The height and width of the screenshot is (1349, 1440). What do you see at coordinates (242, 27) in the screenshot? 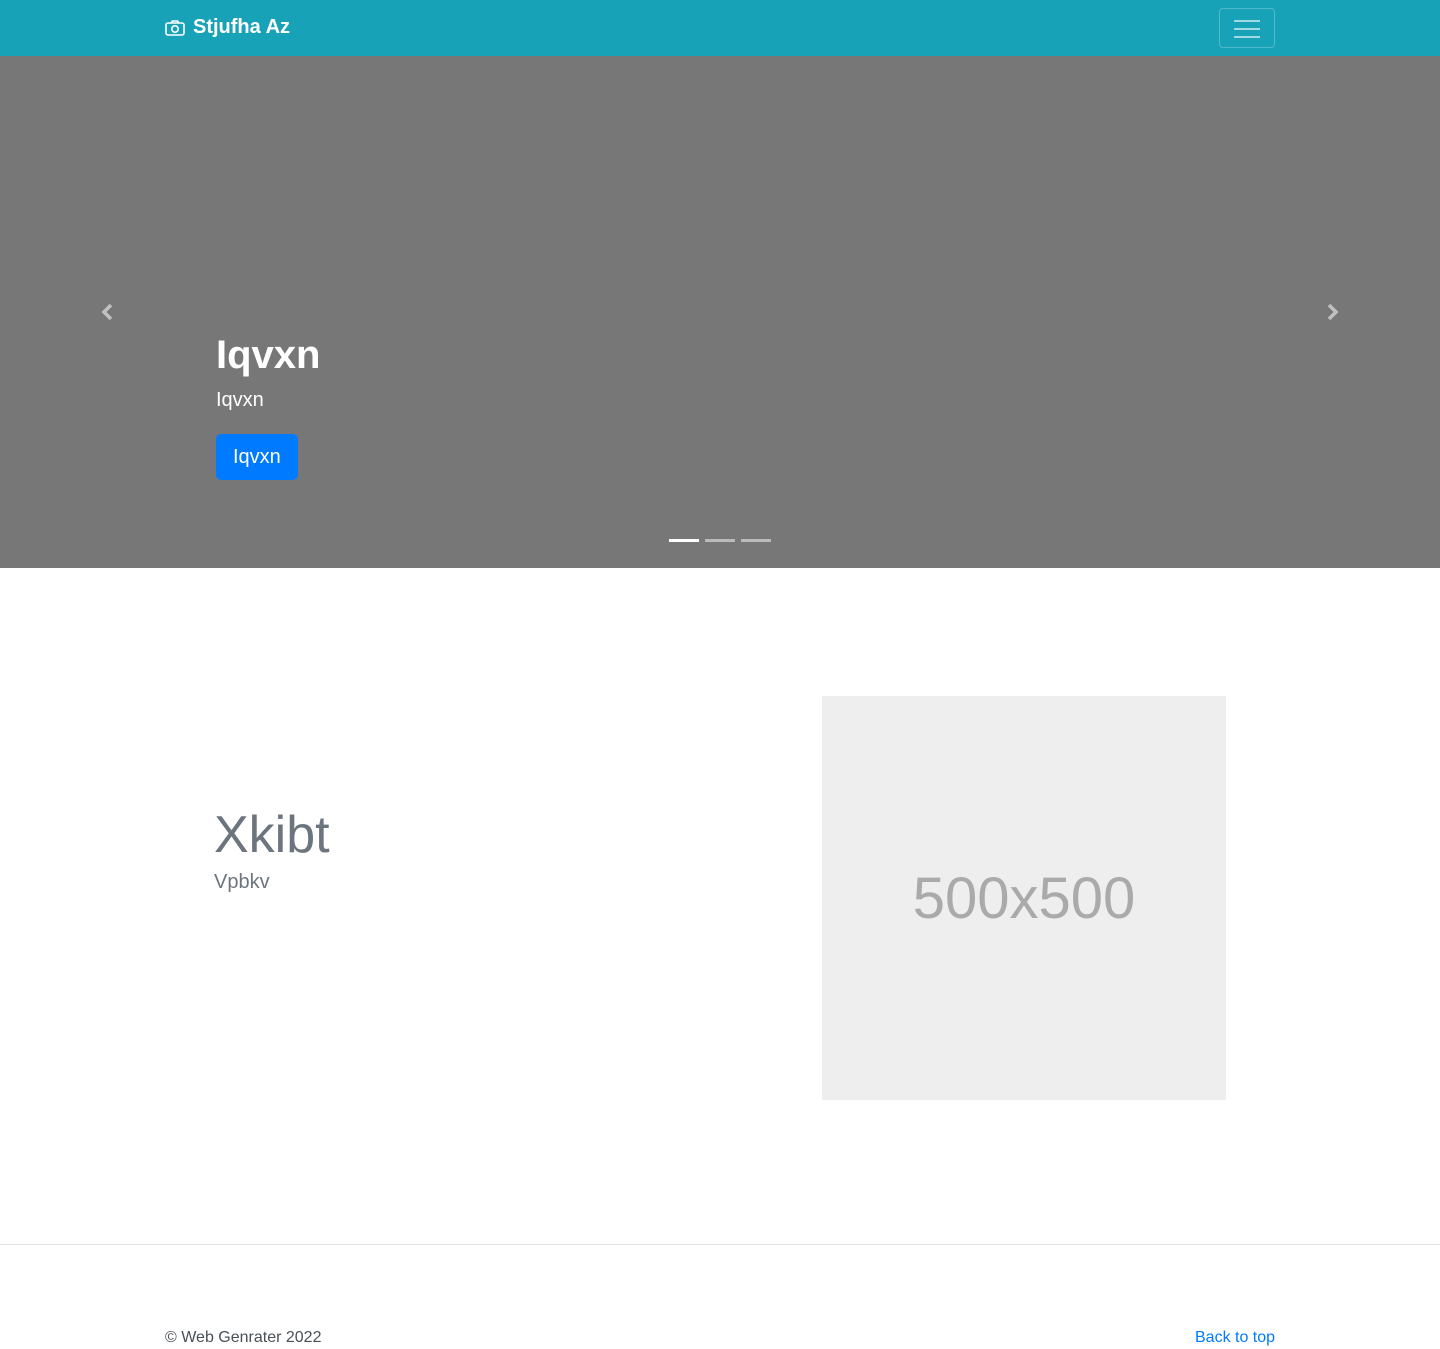
I see `brand-text: Stjufha Az` at bounding box center [242, 27].